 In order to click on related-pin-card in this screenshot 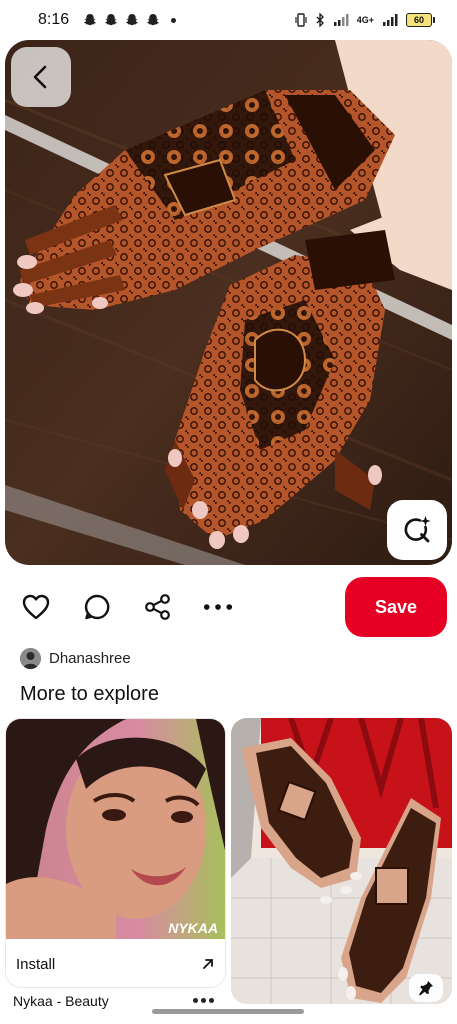, I will do `click(341, 861)`.